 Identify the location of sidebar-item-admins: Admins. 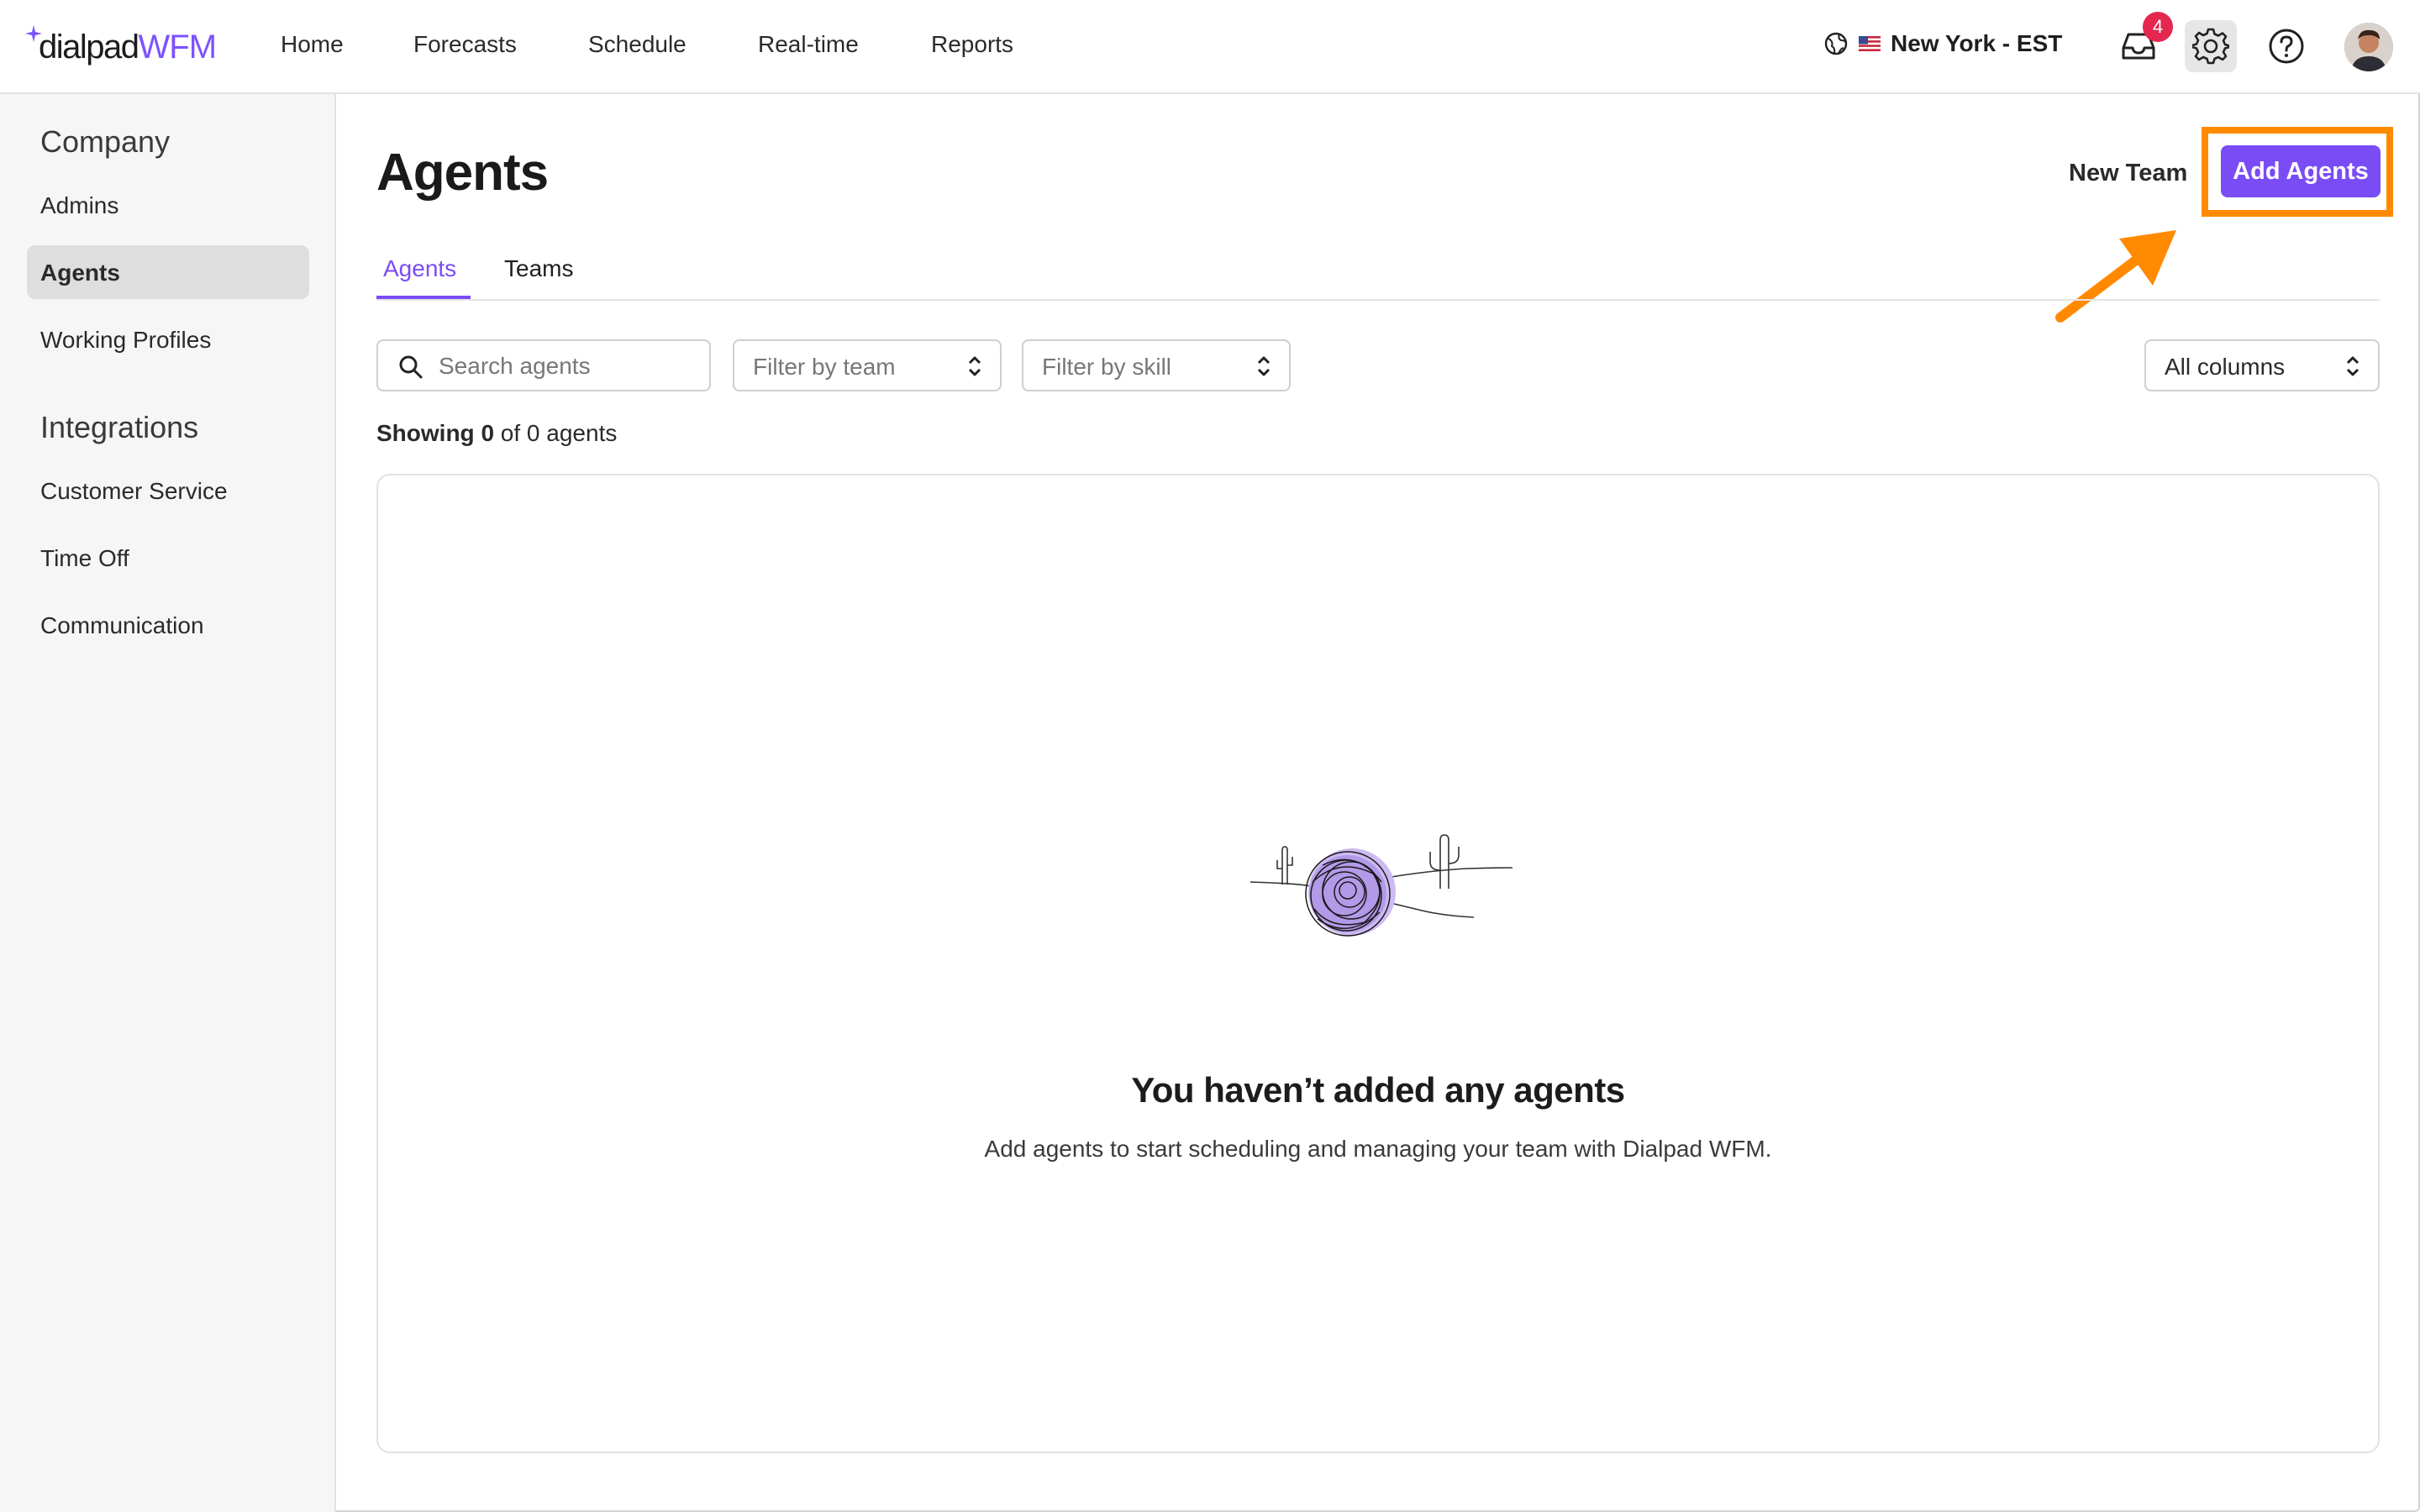
(79, 205).